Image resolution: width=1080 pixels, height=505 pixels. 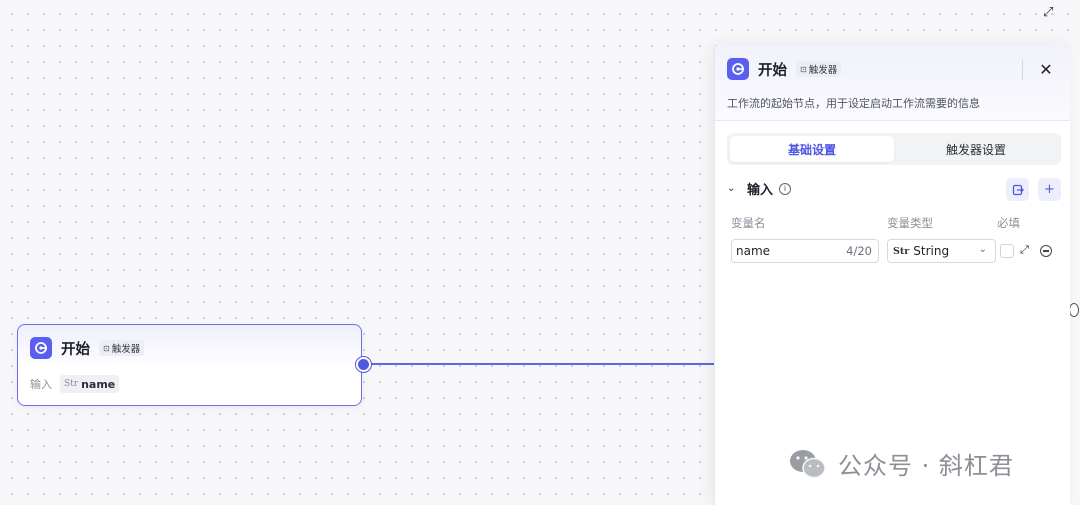 I want to click on close-icon: ✕, so click(x=1046, y=69).